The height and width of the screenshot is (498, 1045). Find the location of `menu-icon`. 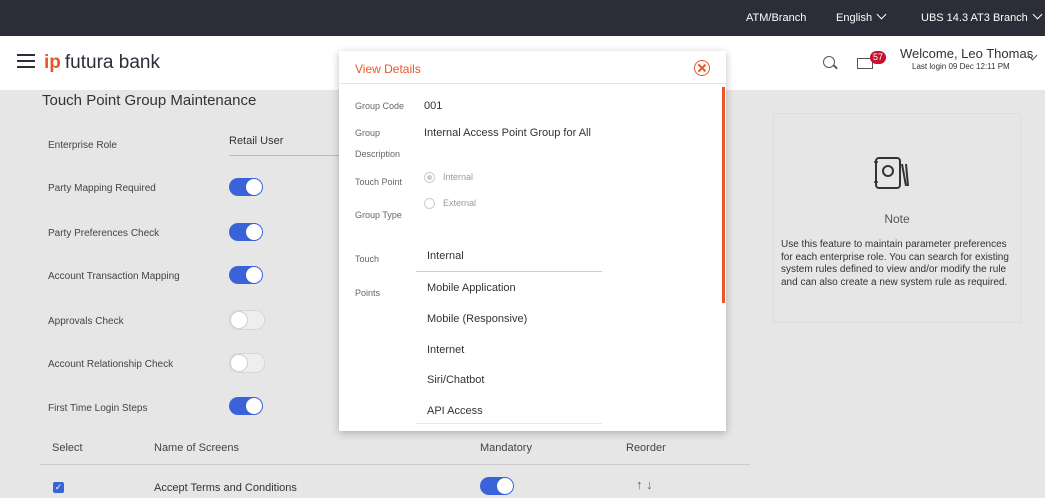

menu-icon is located at coordinates (26, 63).